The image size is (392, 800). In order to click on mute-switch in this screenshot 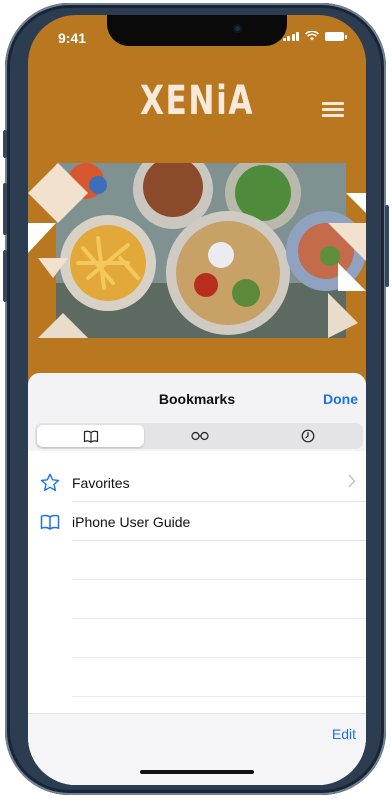, I will do `click(5, 144)`.